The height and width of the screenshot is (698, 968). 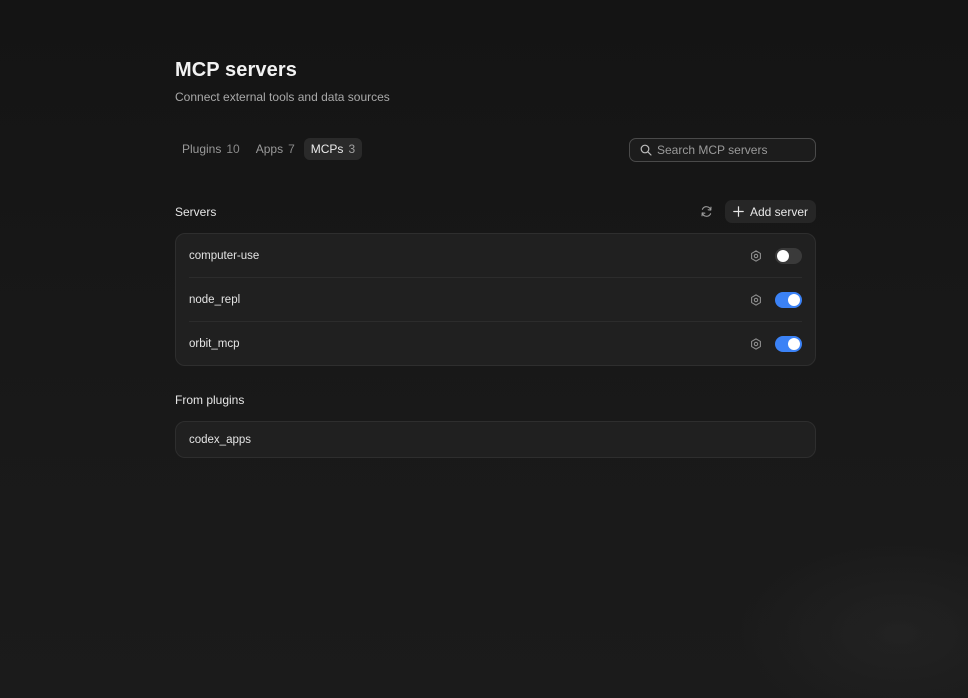 I want to click on search-box, so click(x=722, y=150).